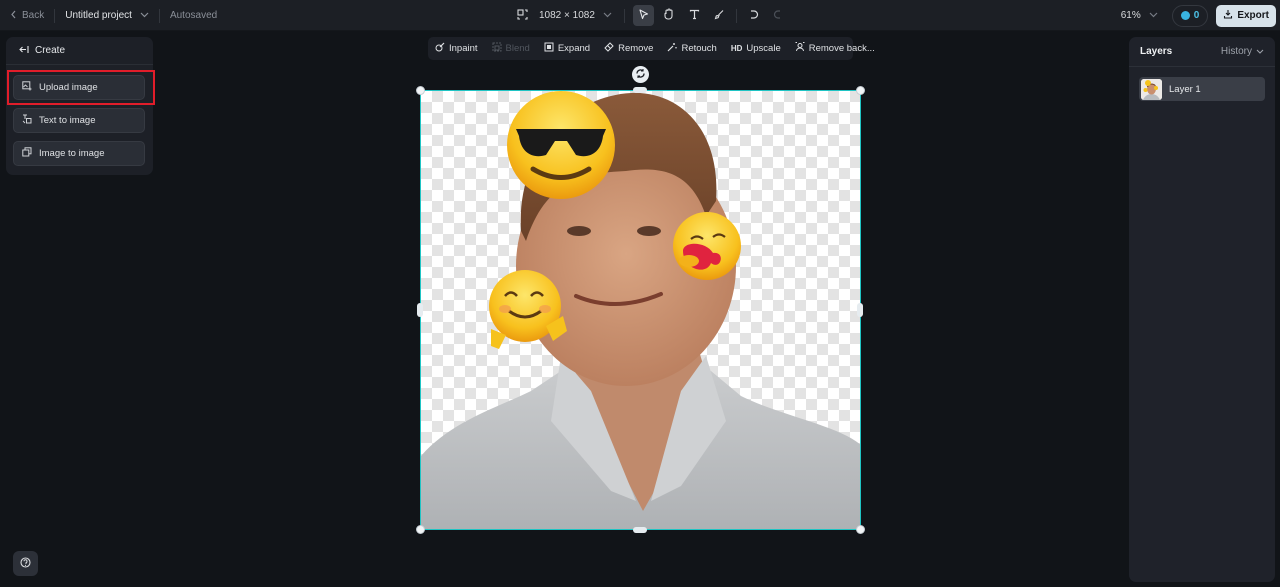 Image resolution: width=1280 pixels, height=587 pixels. What do you see at coordinates (699, 48) in the screenshot?
I see `retouch-label: Retouch` at bounding box center [699, 48].